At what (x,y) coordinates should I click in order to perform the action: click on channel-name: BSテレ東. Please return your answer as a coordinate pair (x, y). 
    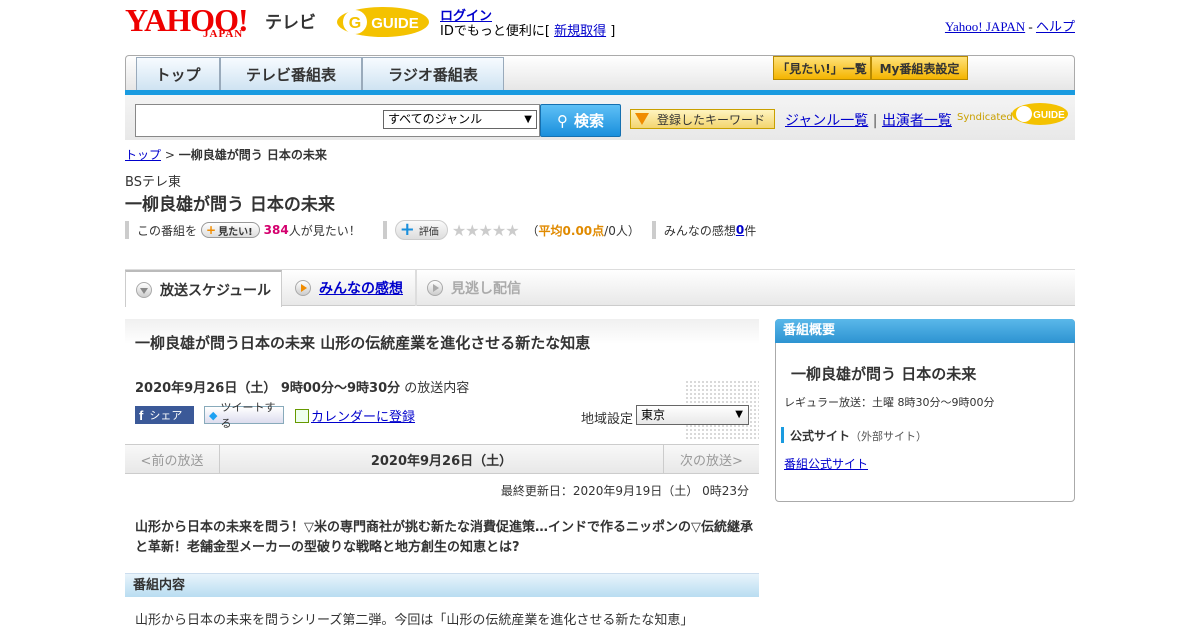
    Looking at the image, I should click on (153, 182).